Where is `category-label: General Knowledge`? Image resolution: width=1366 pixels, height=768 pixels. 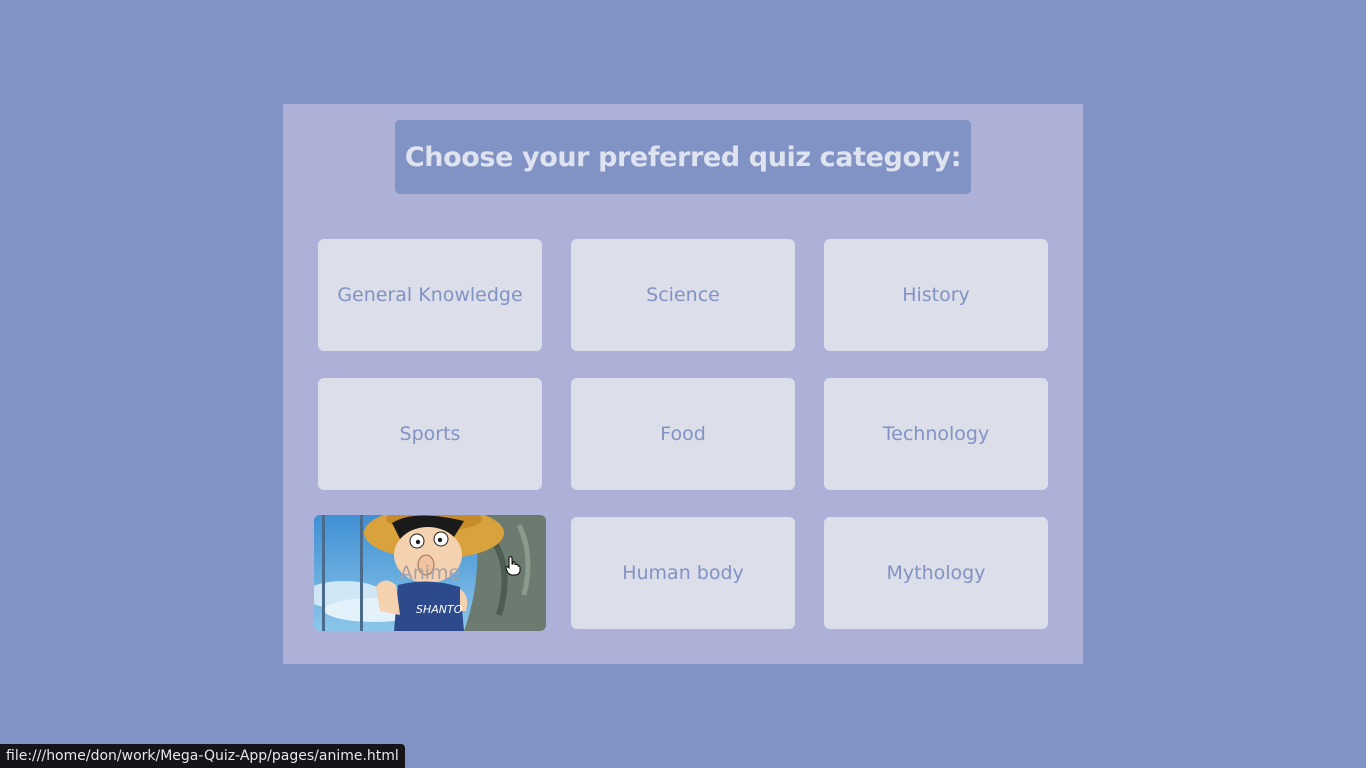
category-label: General Knowledge is located at coordinates (430, 295).